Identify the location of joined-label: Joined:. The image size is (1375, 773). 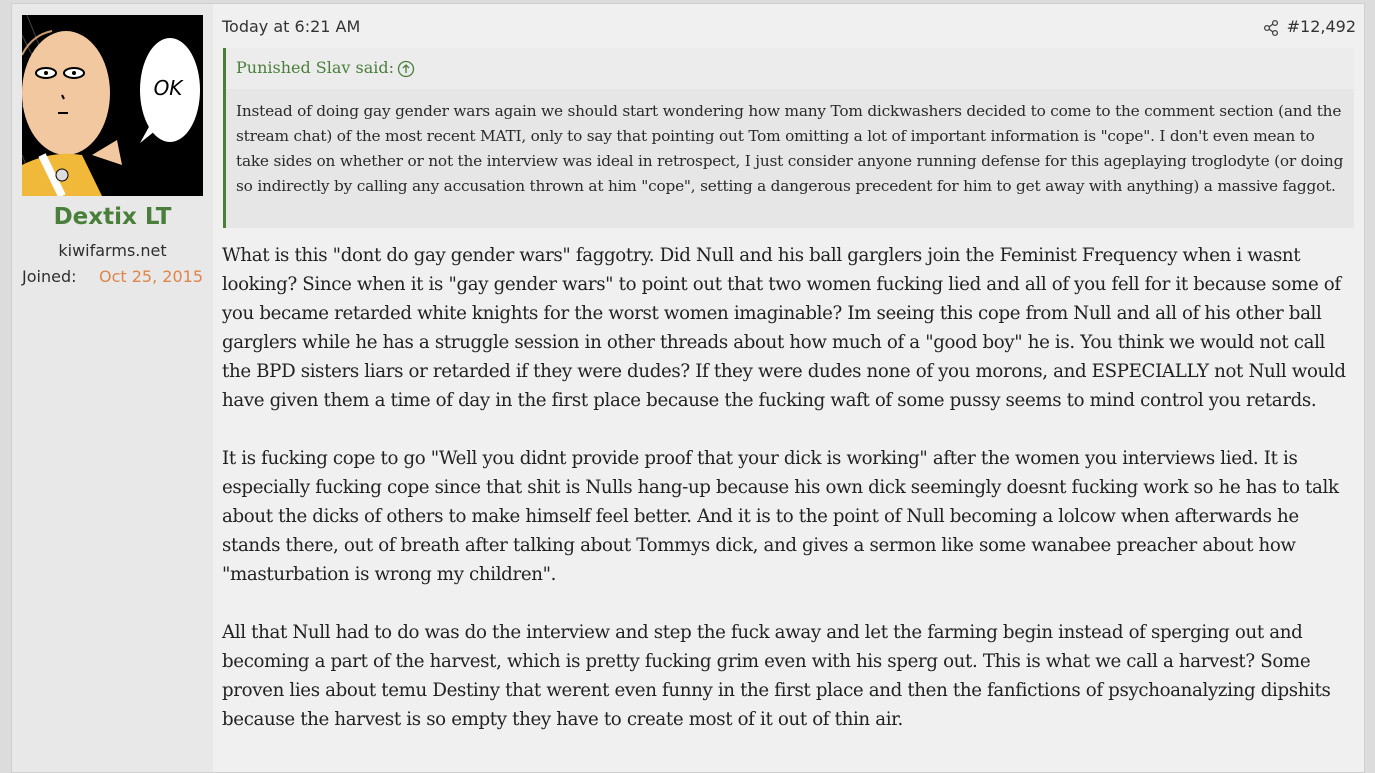
(49, 276).